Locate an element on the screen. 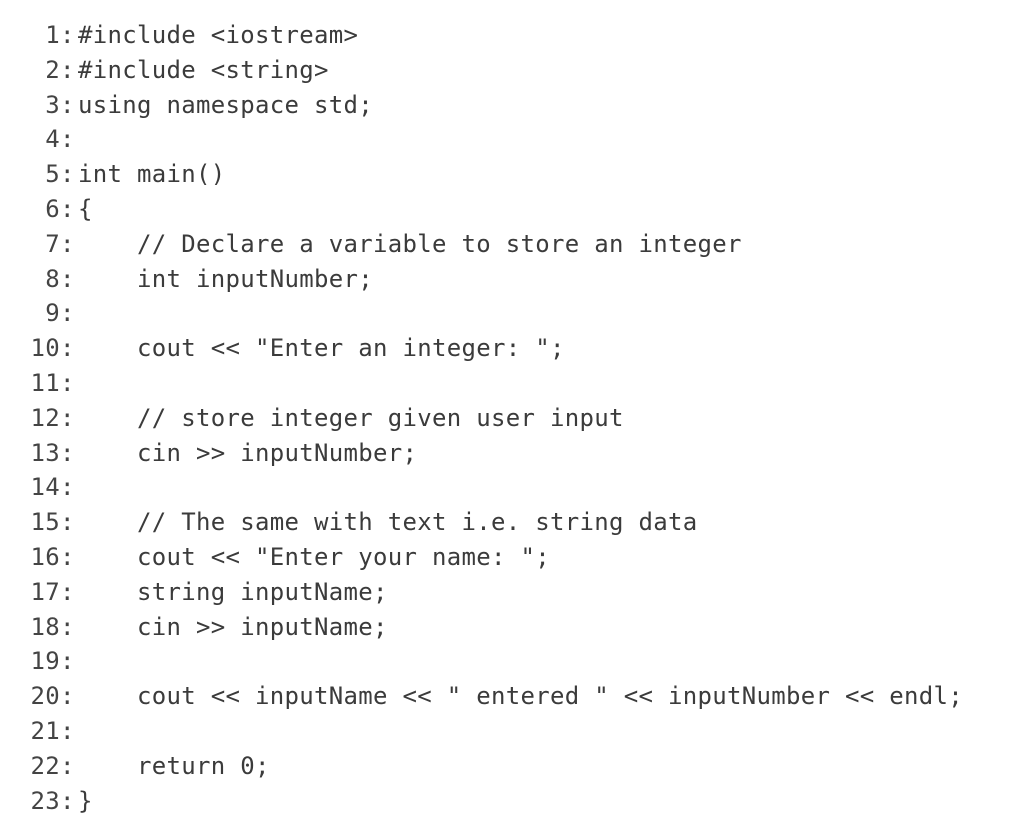 The width and height of the screenshot is (1024, 827). code-line: 22: return 0; is located at coordinates (512, 766).